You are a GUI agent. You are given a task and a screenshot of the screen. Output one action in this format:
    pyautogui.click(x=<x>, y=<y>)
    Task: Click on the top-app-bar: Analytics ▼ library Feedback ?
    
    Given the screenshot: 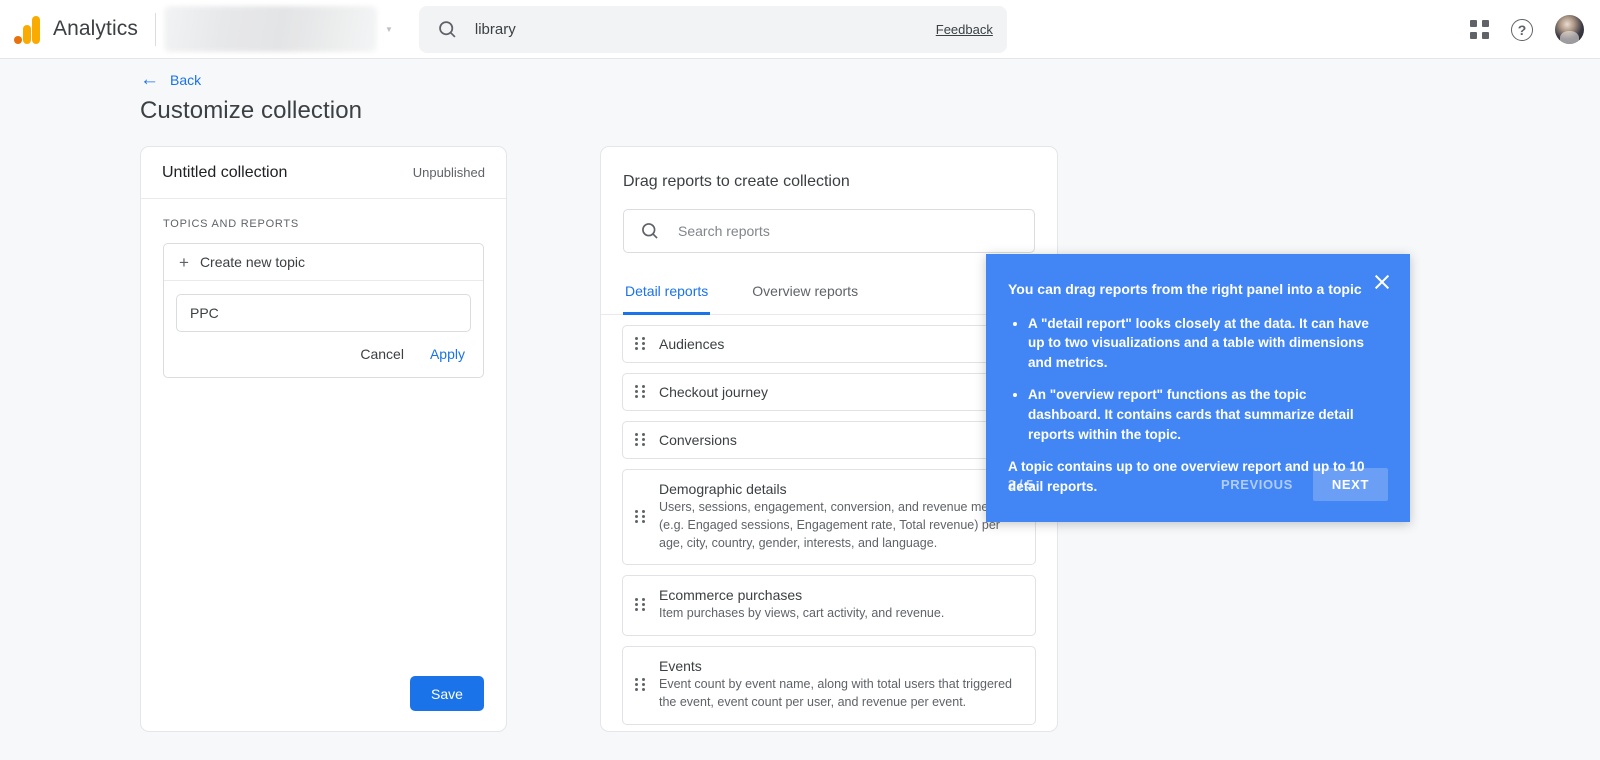 What is the action you would take?
    pyautogui.click(x=800, y=29)
    